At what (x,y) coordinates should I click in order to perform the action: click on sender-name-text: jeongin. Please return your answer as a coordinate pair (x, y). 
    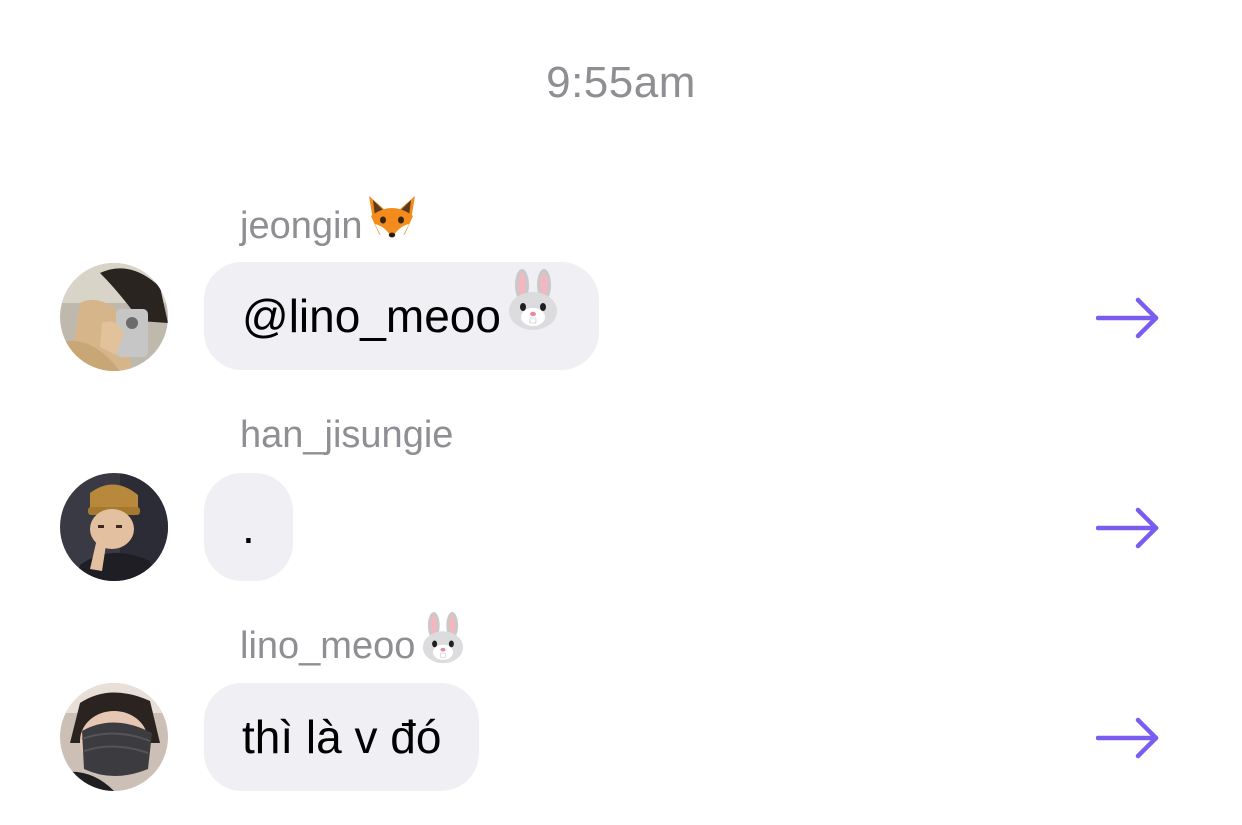
    Looking at the image, I should click on (301, 226).